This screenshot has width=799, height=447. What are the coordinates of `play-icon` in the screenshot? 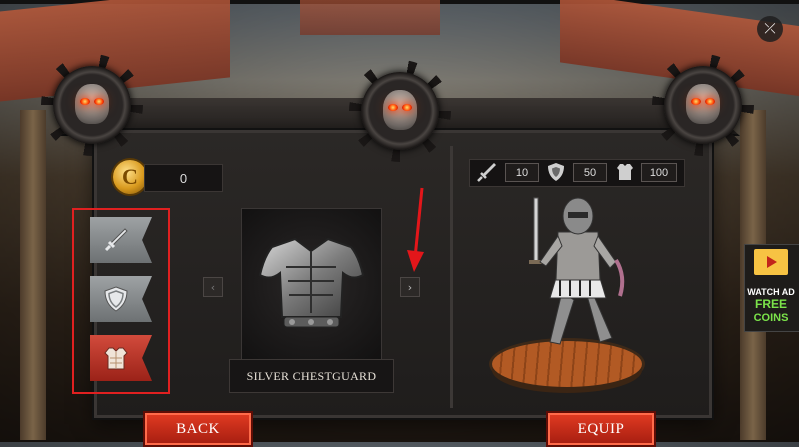 It's located at (772, 262).